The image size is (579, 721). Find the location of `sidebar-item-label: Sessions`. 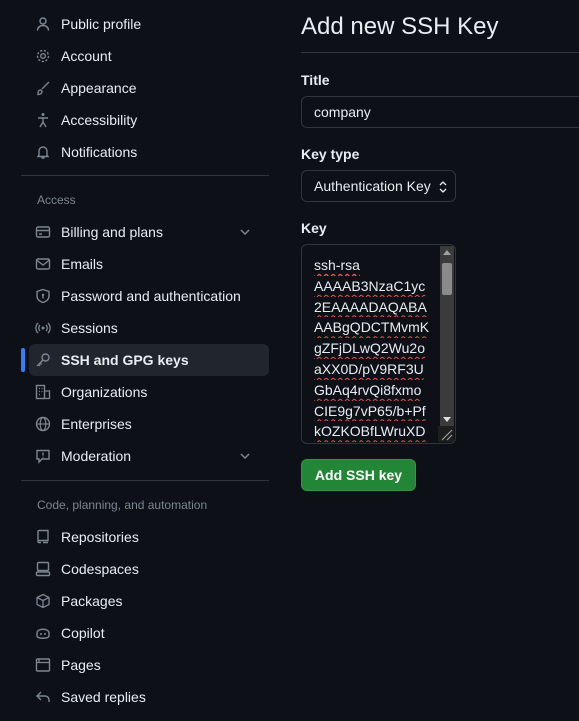

sidebar-item-label: Sessions is located at coordinates (89, 328).